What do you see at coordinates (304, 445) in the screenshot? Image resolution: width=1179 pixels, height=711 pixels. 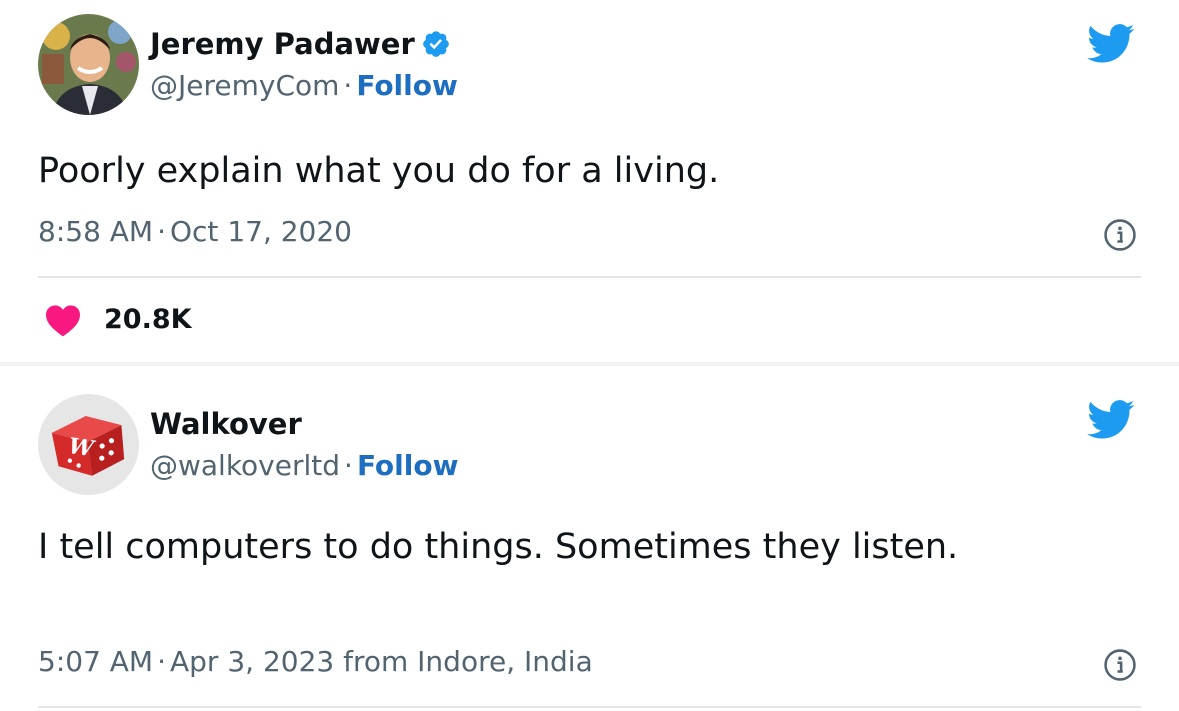 I see `author-info: Walkover @walkoverltd · Follow` at bounding box center [304, 445].